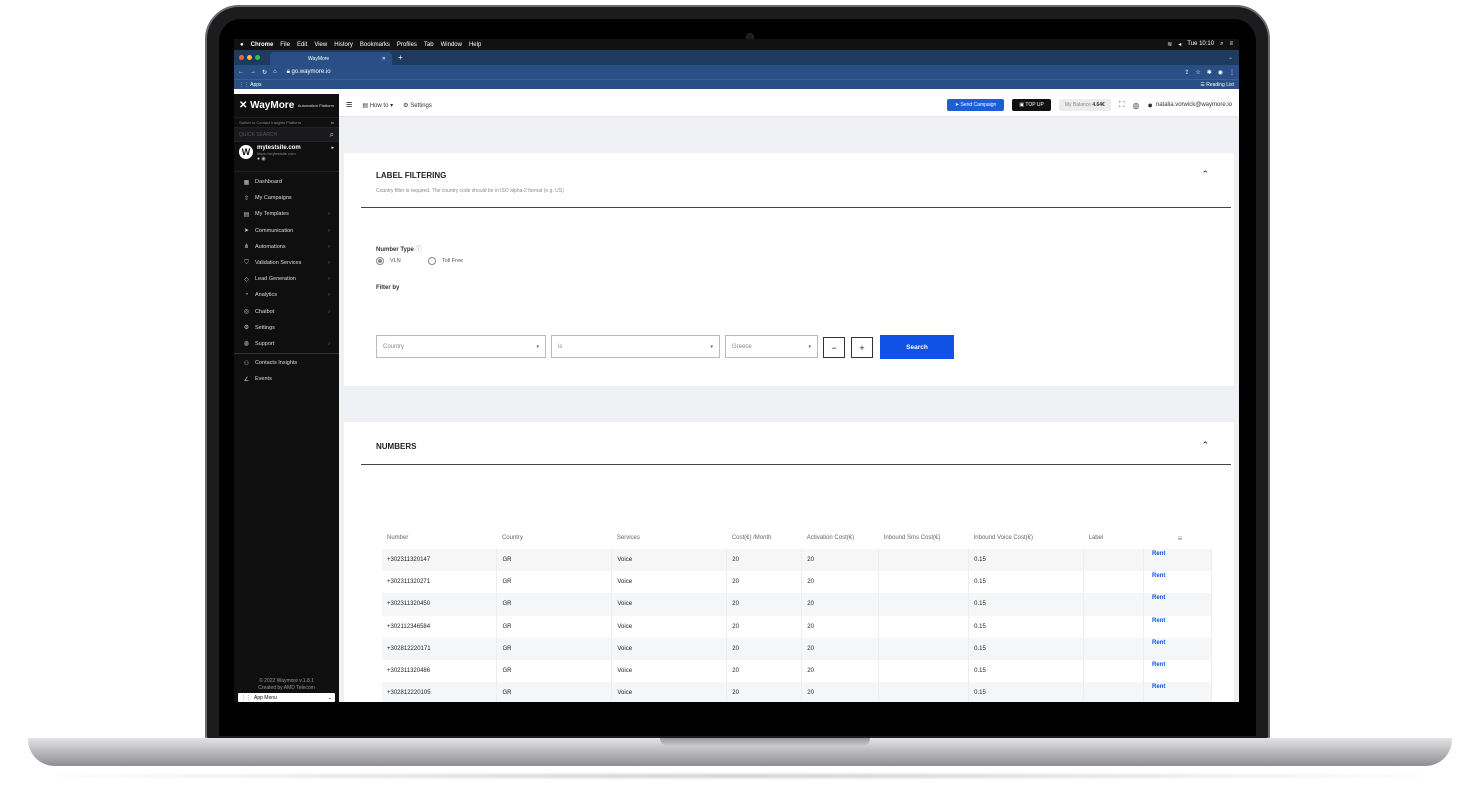  Describe the element at coordinates (1135, 105) in the screenshot. I see `globe-icon: ◍` at that location.